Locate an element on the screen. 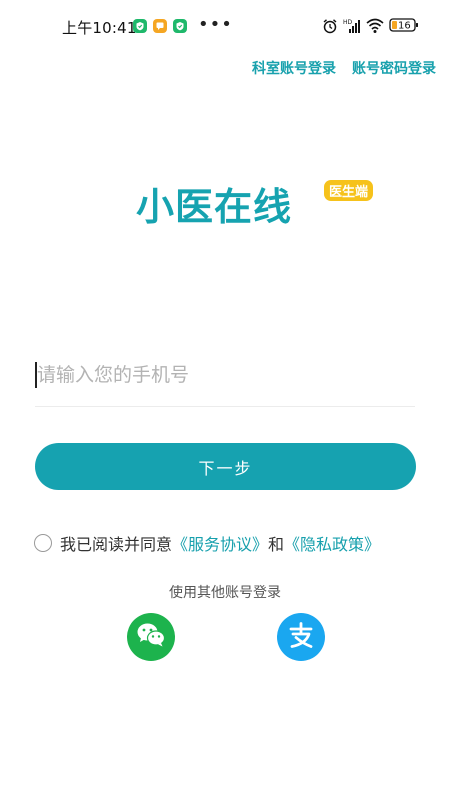  doctor-badge: 医生端 is located at coordinates (349, 190).